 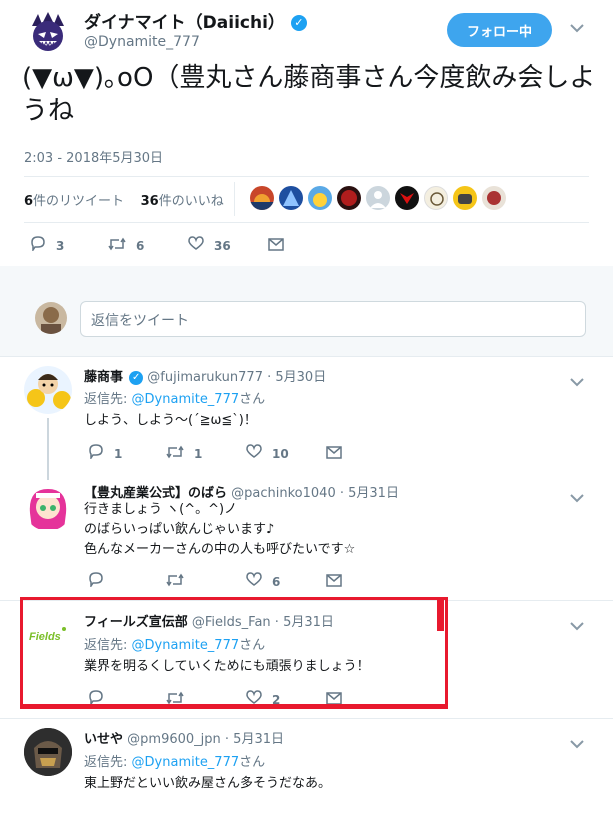 What do you see at coordinates (333, 319) in the screenshot?
I see `reply-input: 返信をツイート` at bounding box center [333, 319].